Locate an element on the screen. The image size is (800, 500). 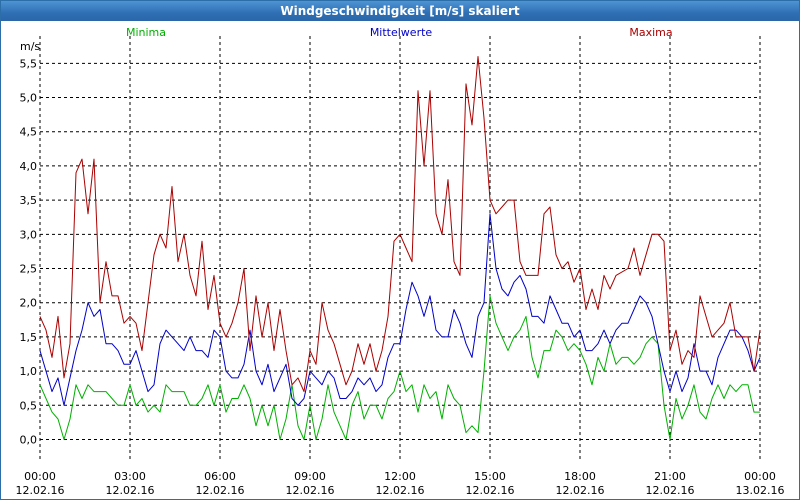
legend-label-mittelwerte: Mittelwerte is located at coordinates (401, 32).